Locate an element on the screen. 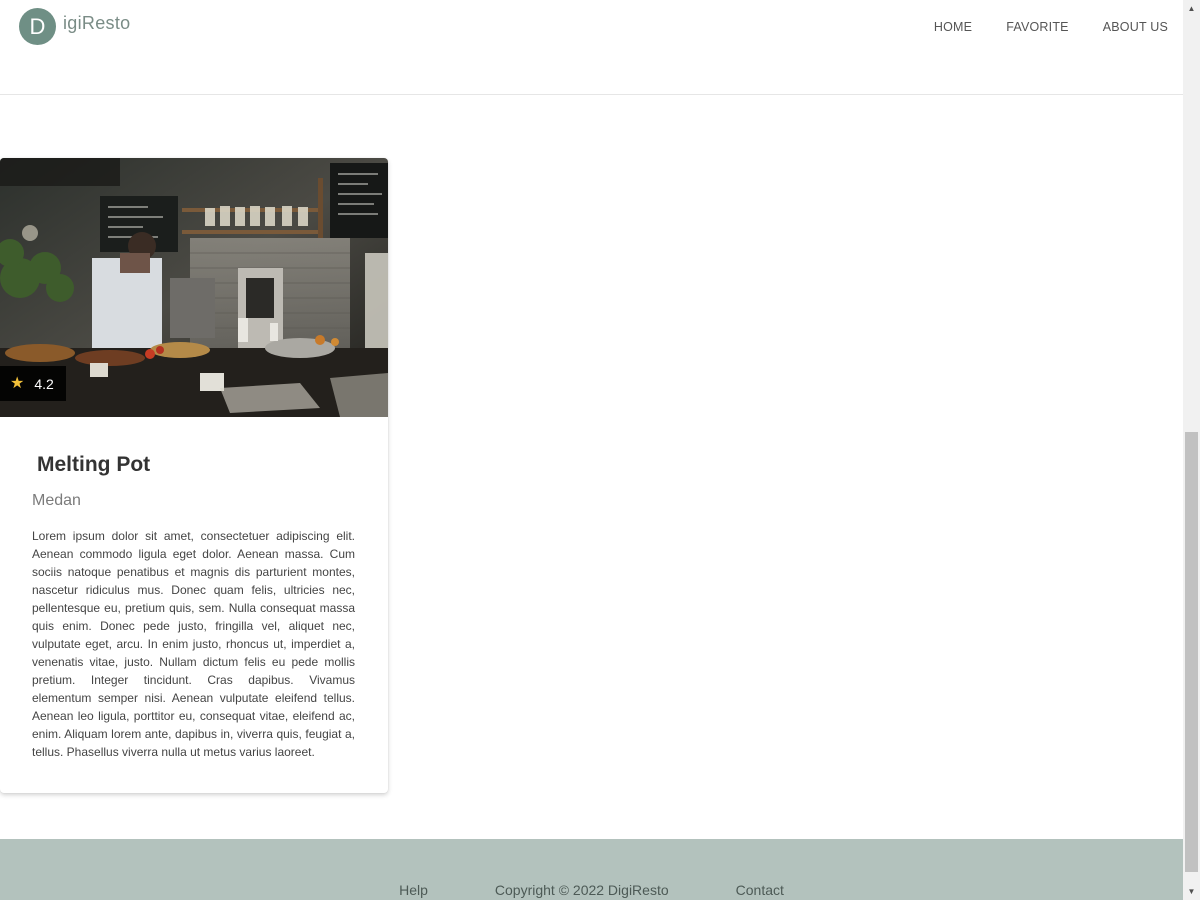 This screenshot has width=1200, height=900. brand-logo: D igiResto is located at coordinates (74, 26).